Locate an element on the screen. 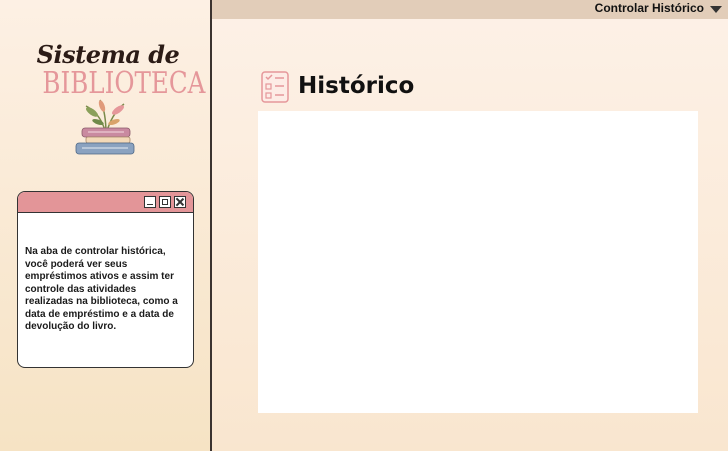 The height and width of the screenshot is (451, 728). checklist-icon is located at coordinates (275, 87).